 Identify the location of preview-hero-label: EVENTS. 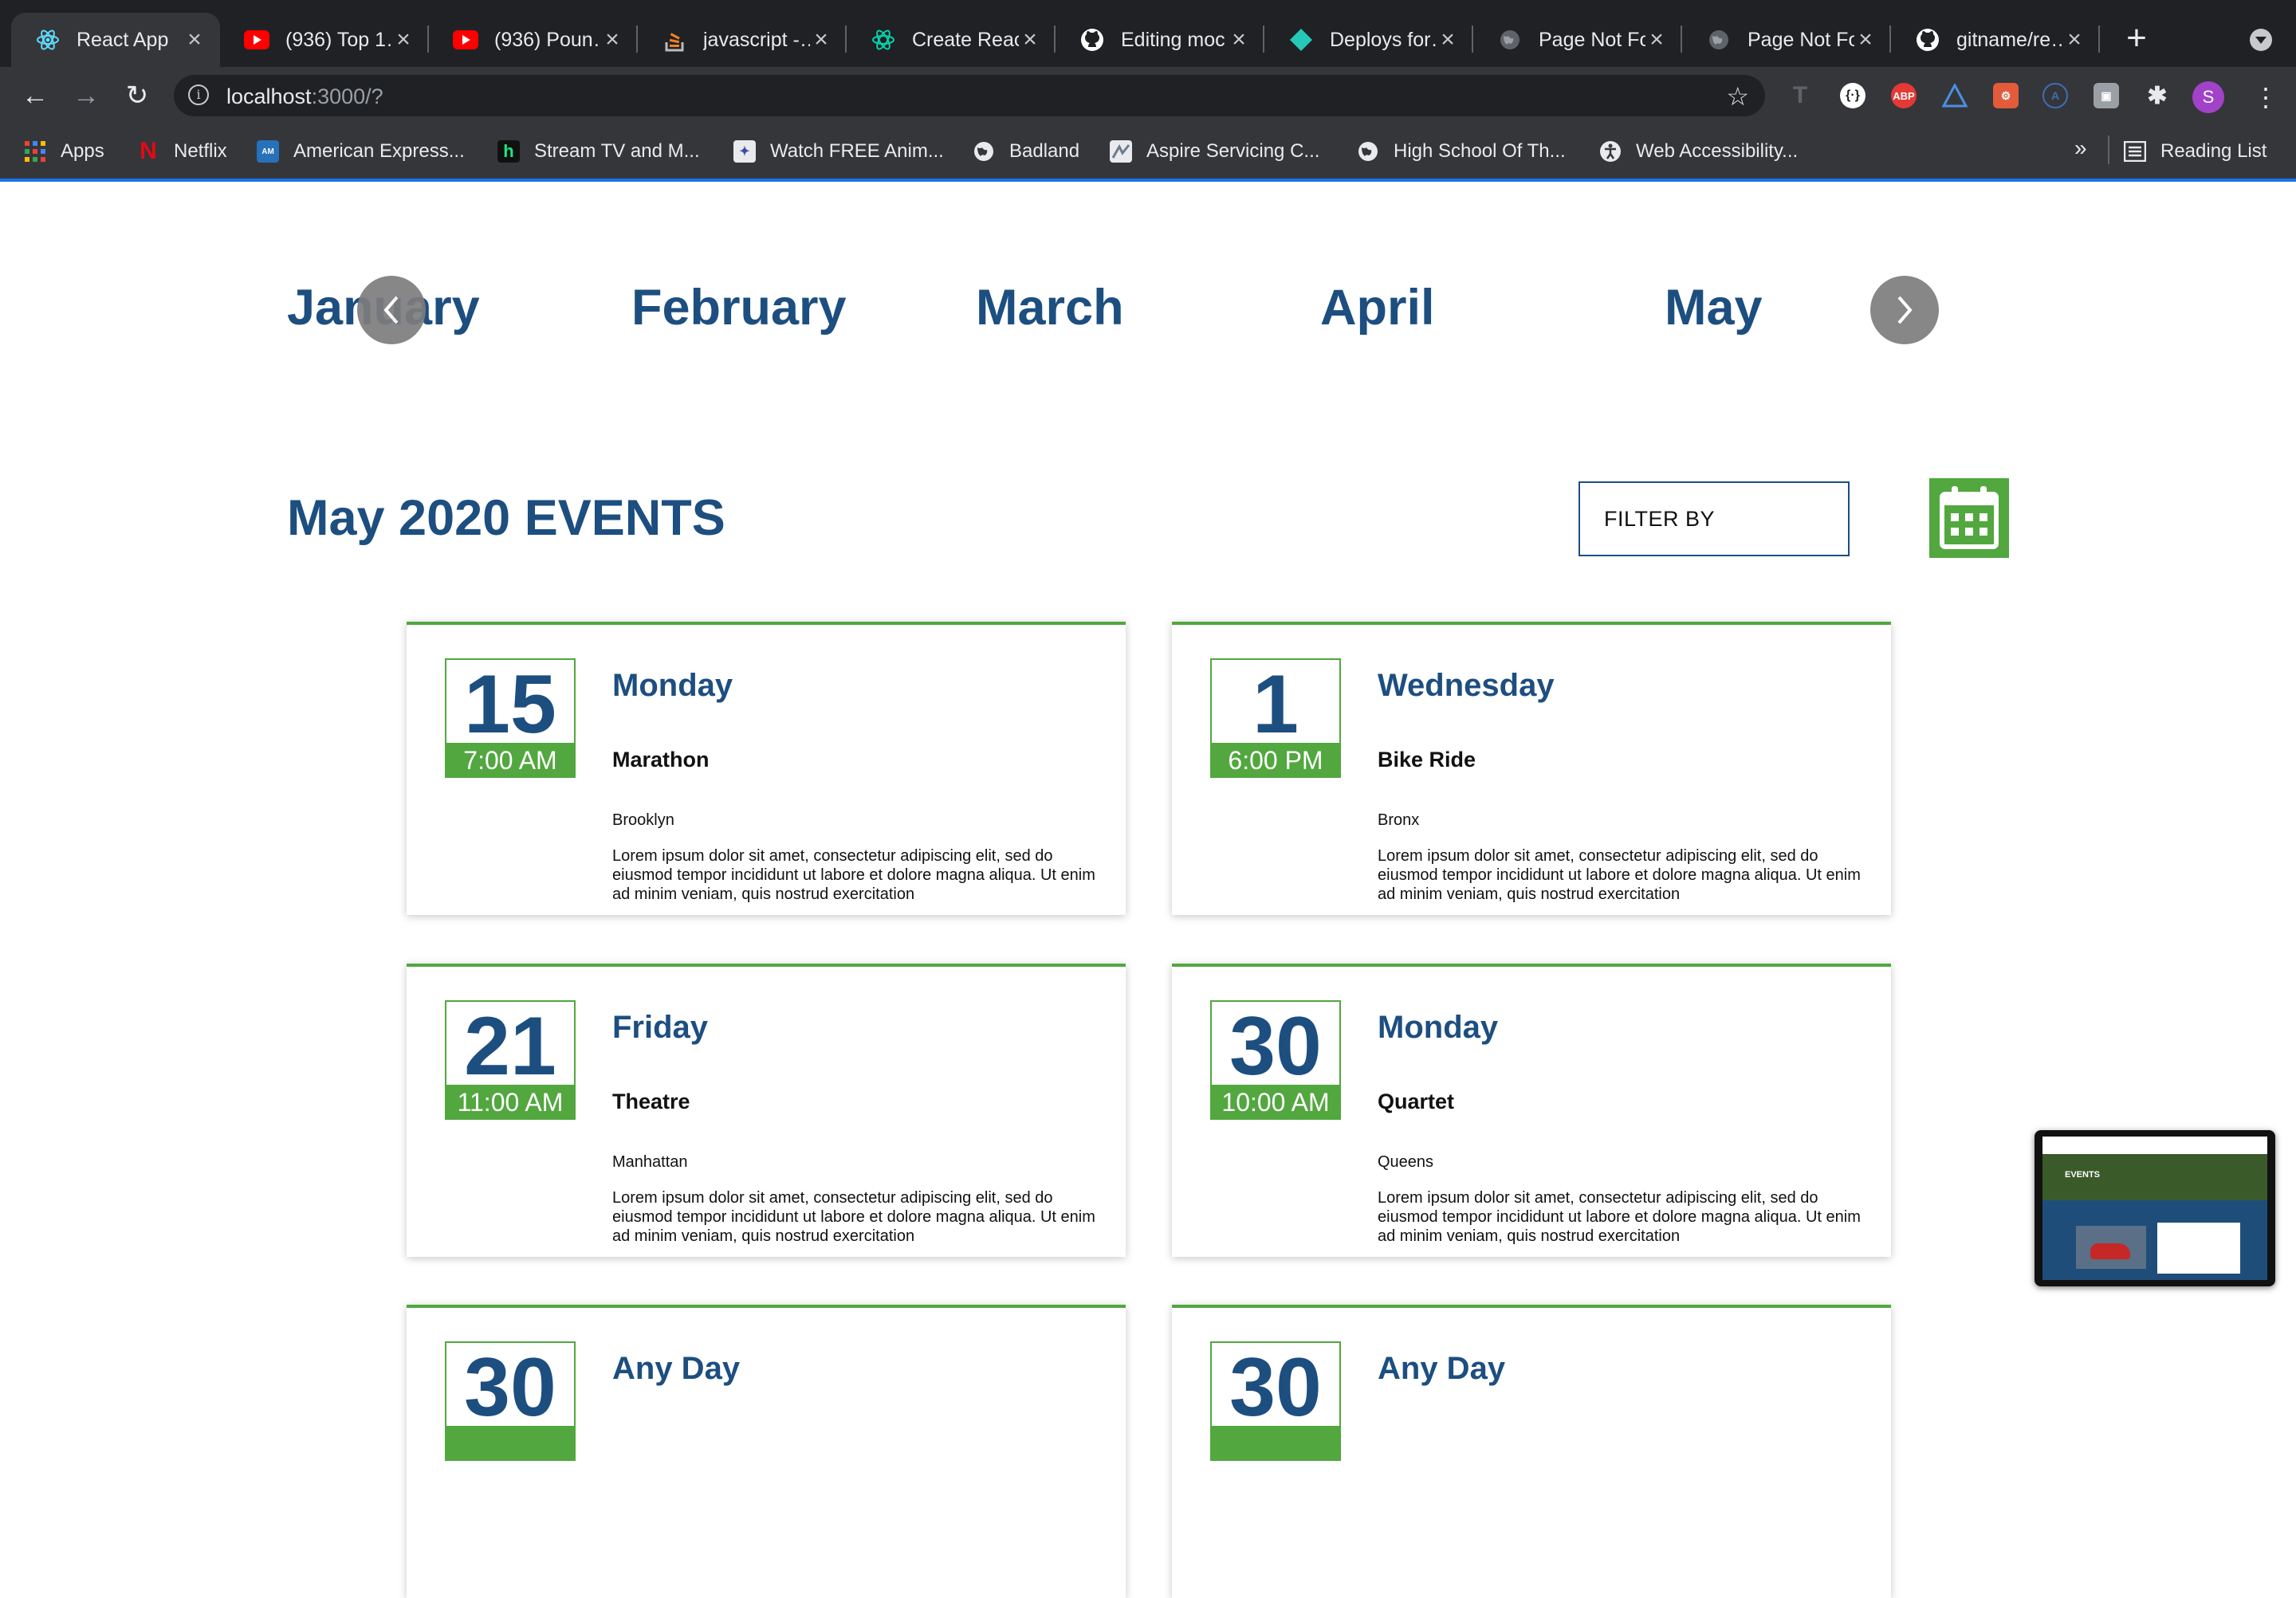
(2083, 1175).